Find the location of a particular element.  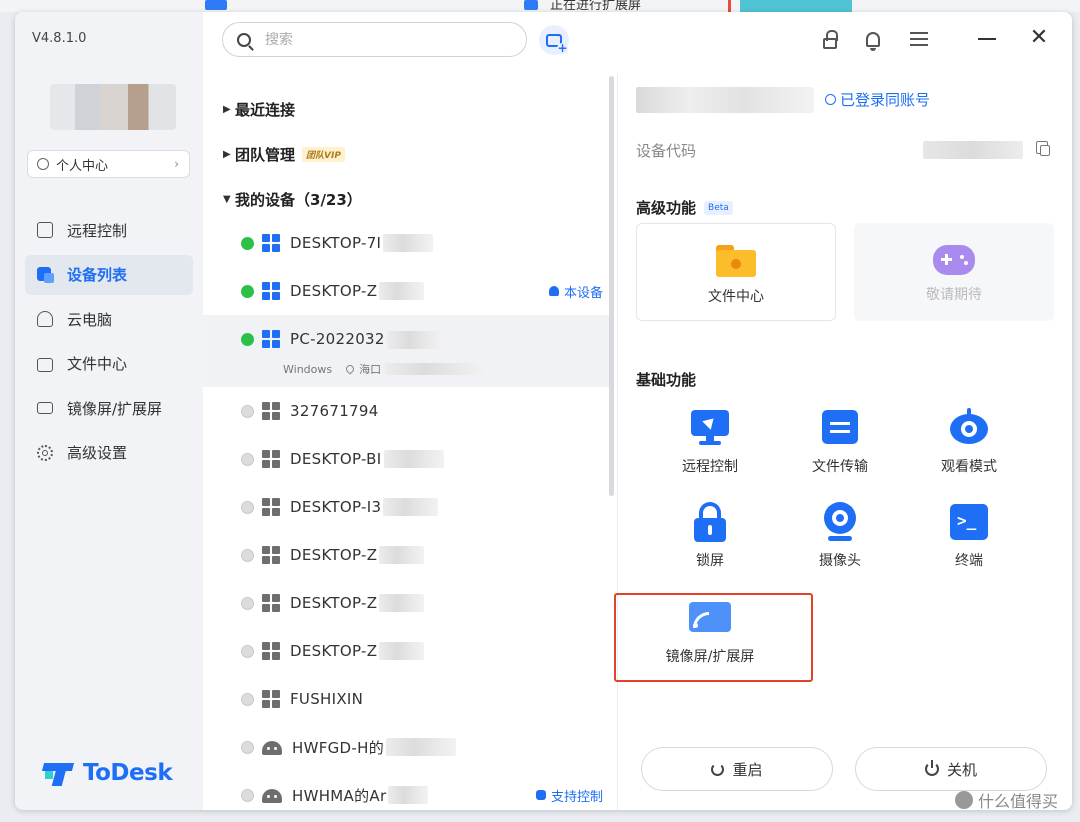

card-label: 敬请期待 is located at coordinates (954, 295).